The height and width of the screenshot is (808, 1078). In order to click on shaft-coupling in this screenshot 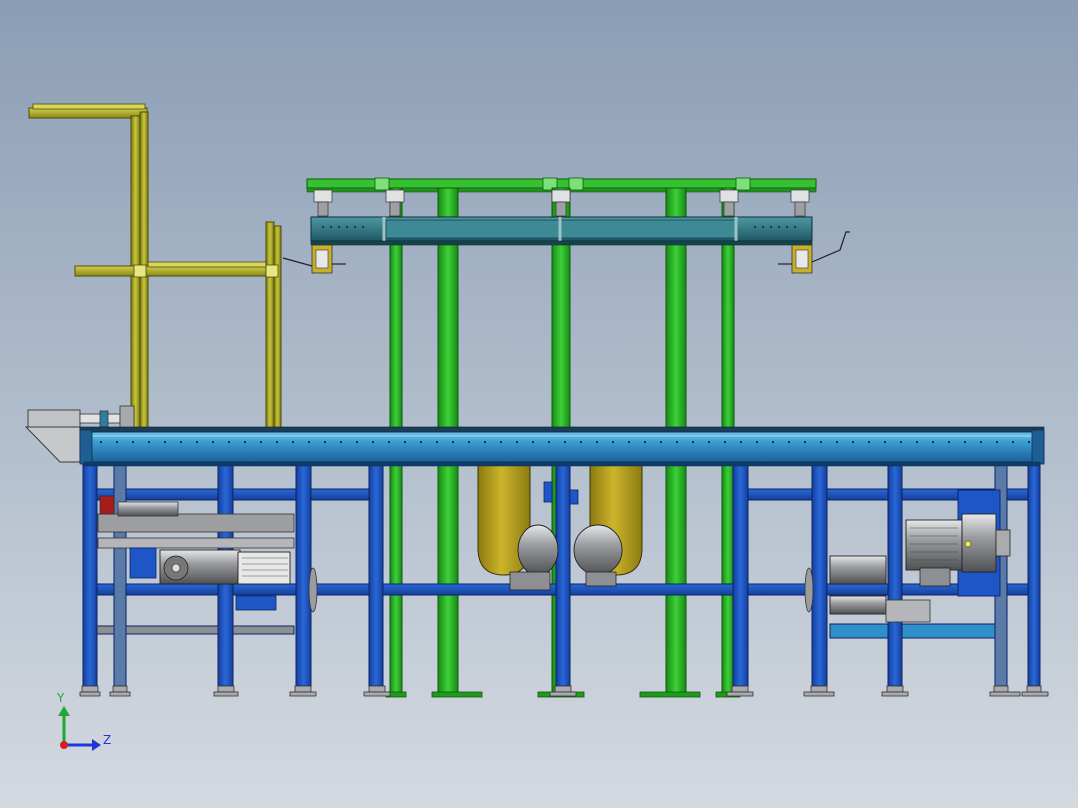, I will do `click(1003, 543)`.